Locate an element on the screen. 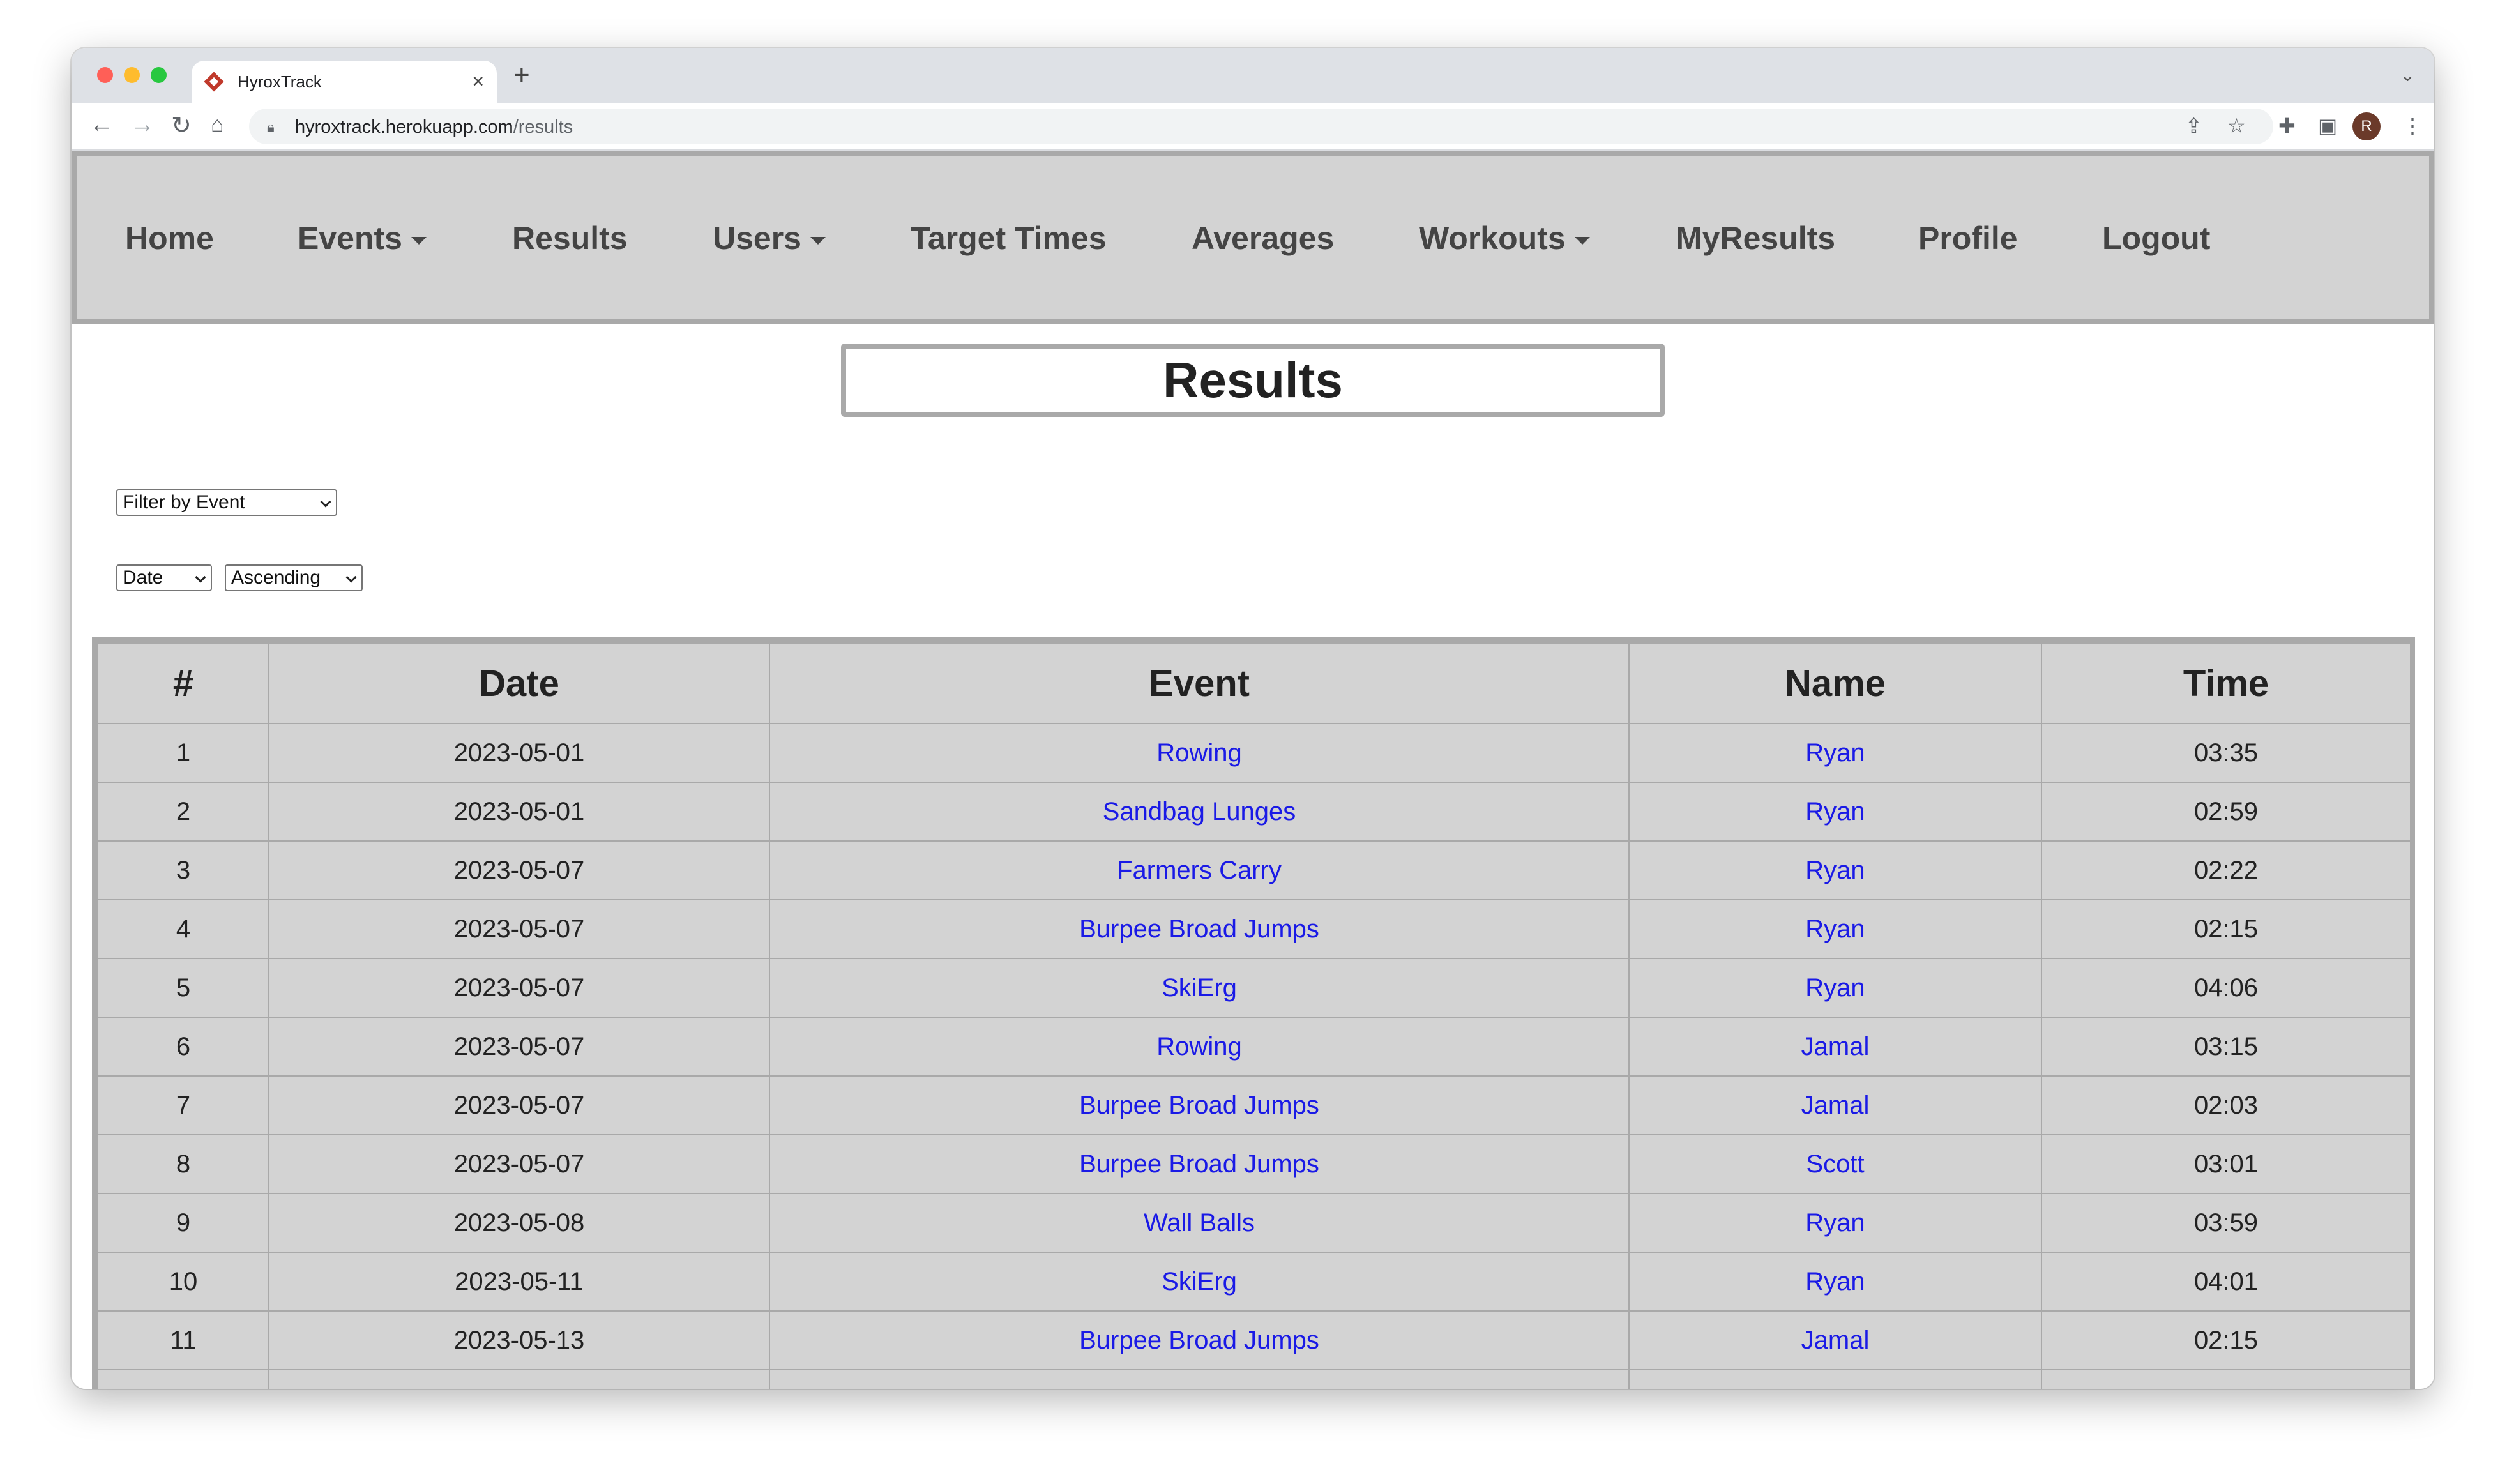  new-tab-button: + is located at coordinates (521, 75).